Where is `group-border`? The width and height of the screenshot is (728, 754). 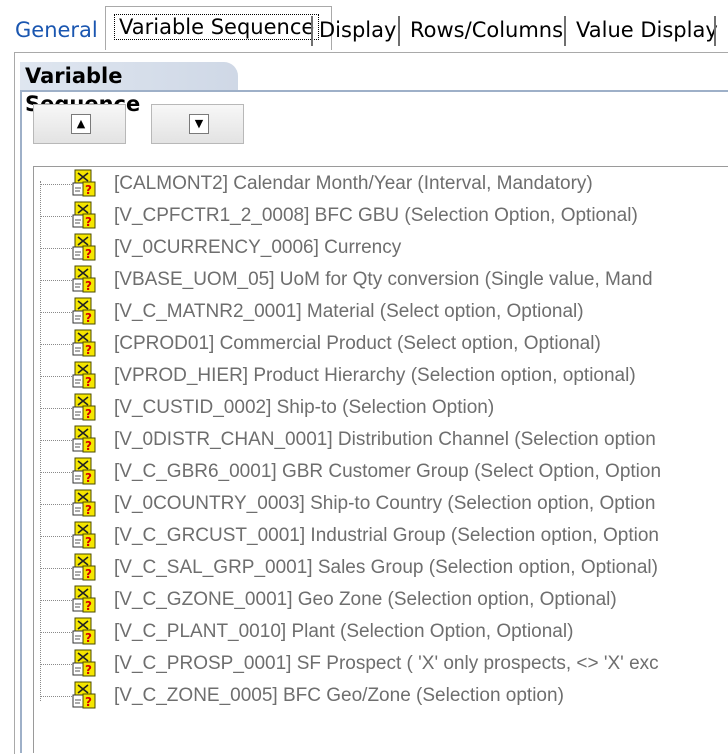 group-border is located at coordinates (21, 421).